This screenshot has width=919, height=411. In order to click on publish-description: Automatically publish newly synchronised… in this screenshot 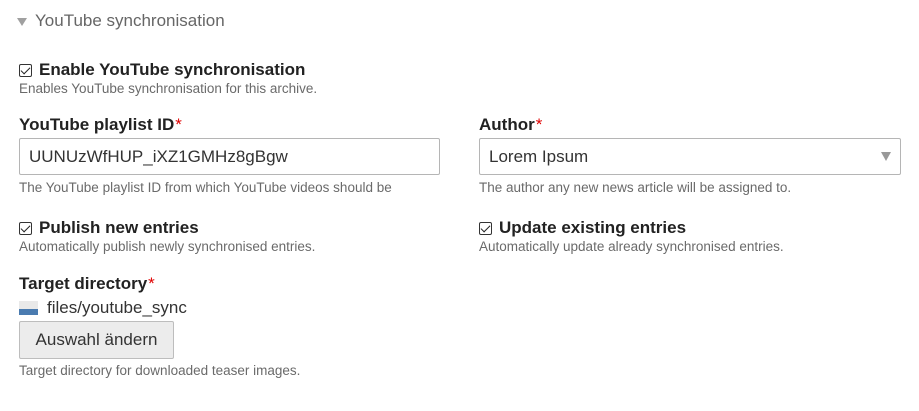, I will do `click(167, 246)`.